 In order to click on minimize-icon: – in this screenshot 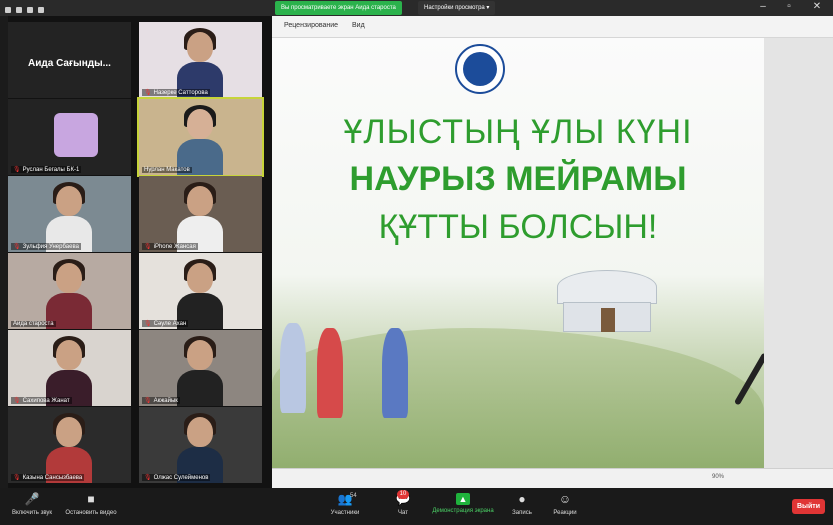, I will do `click(763, 7)`.